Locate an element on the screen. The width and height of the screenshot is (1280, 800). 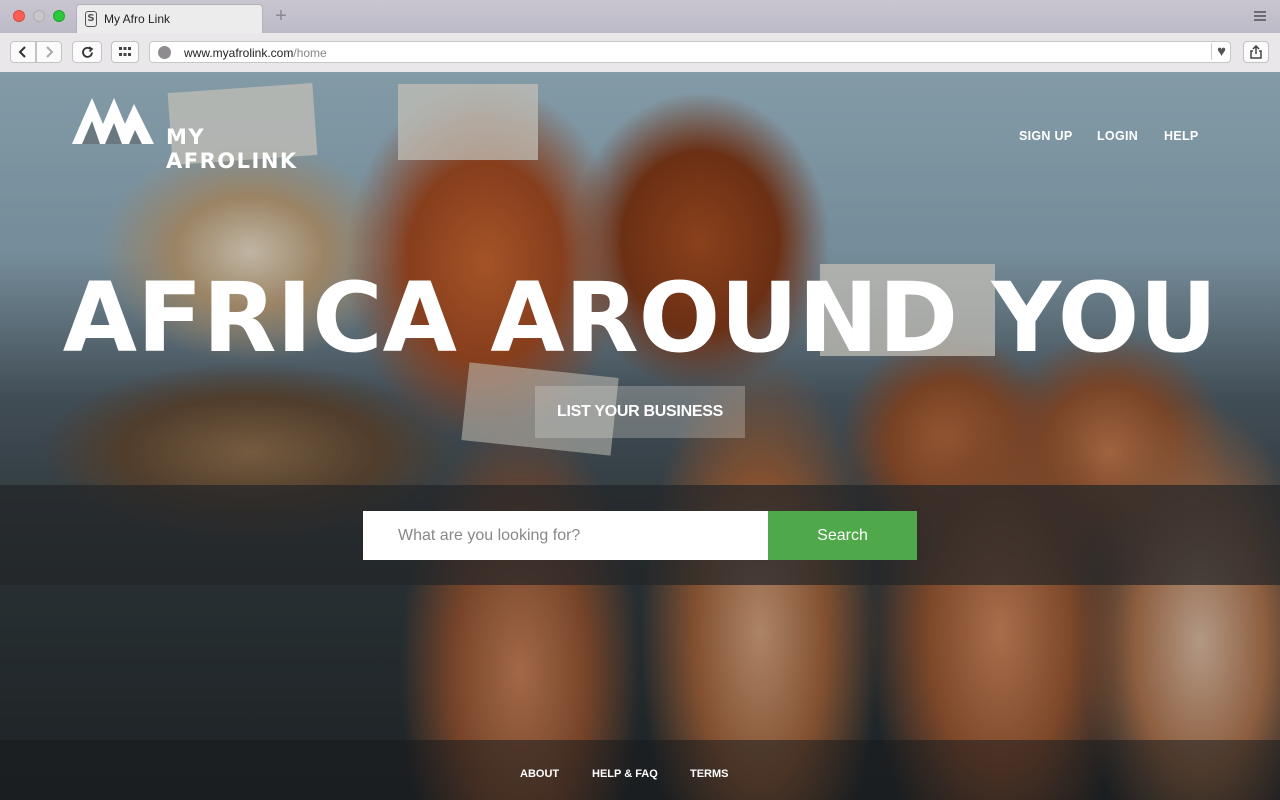
back-button is located at coordinates (23, 52).